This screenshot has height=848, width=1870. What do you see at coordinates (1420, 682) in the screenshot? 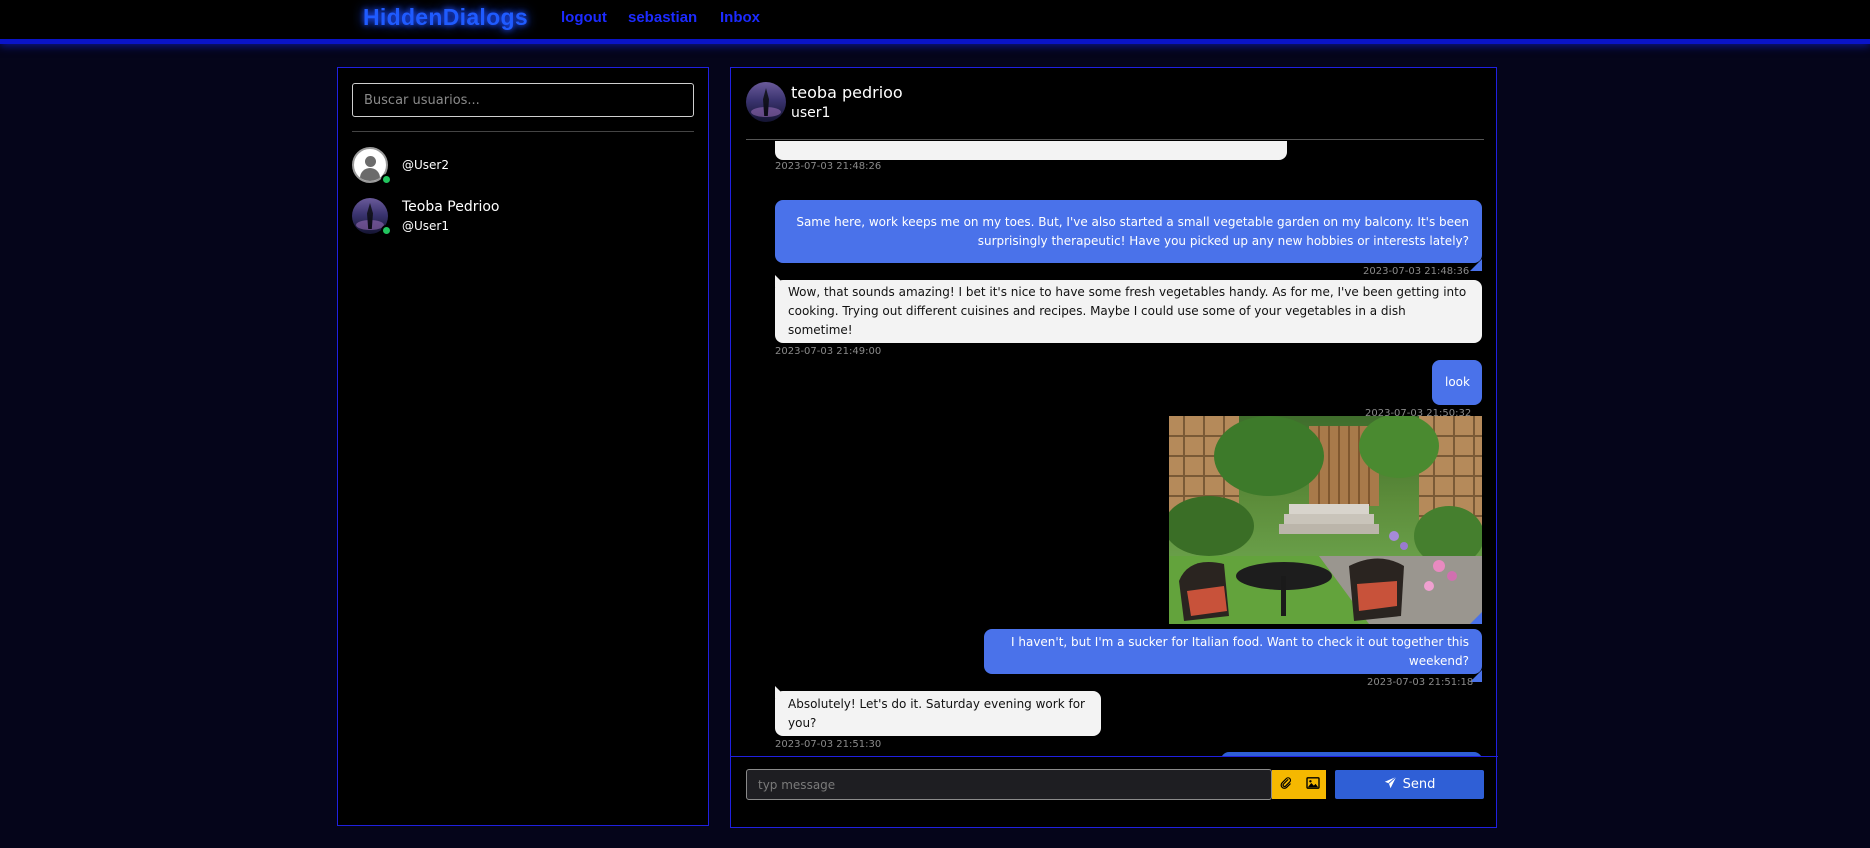
I see `message-timestamp: 2023-07-03 21:51:18` at bounding box center [1420, 682].